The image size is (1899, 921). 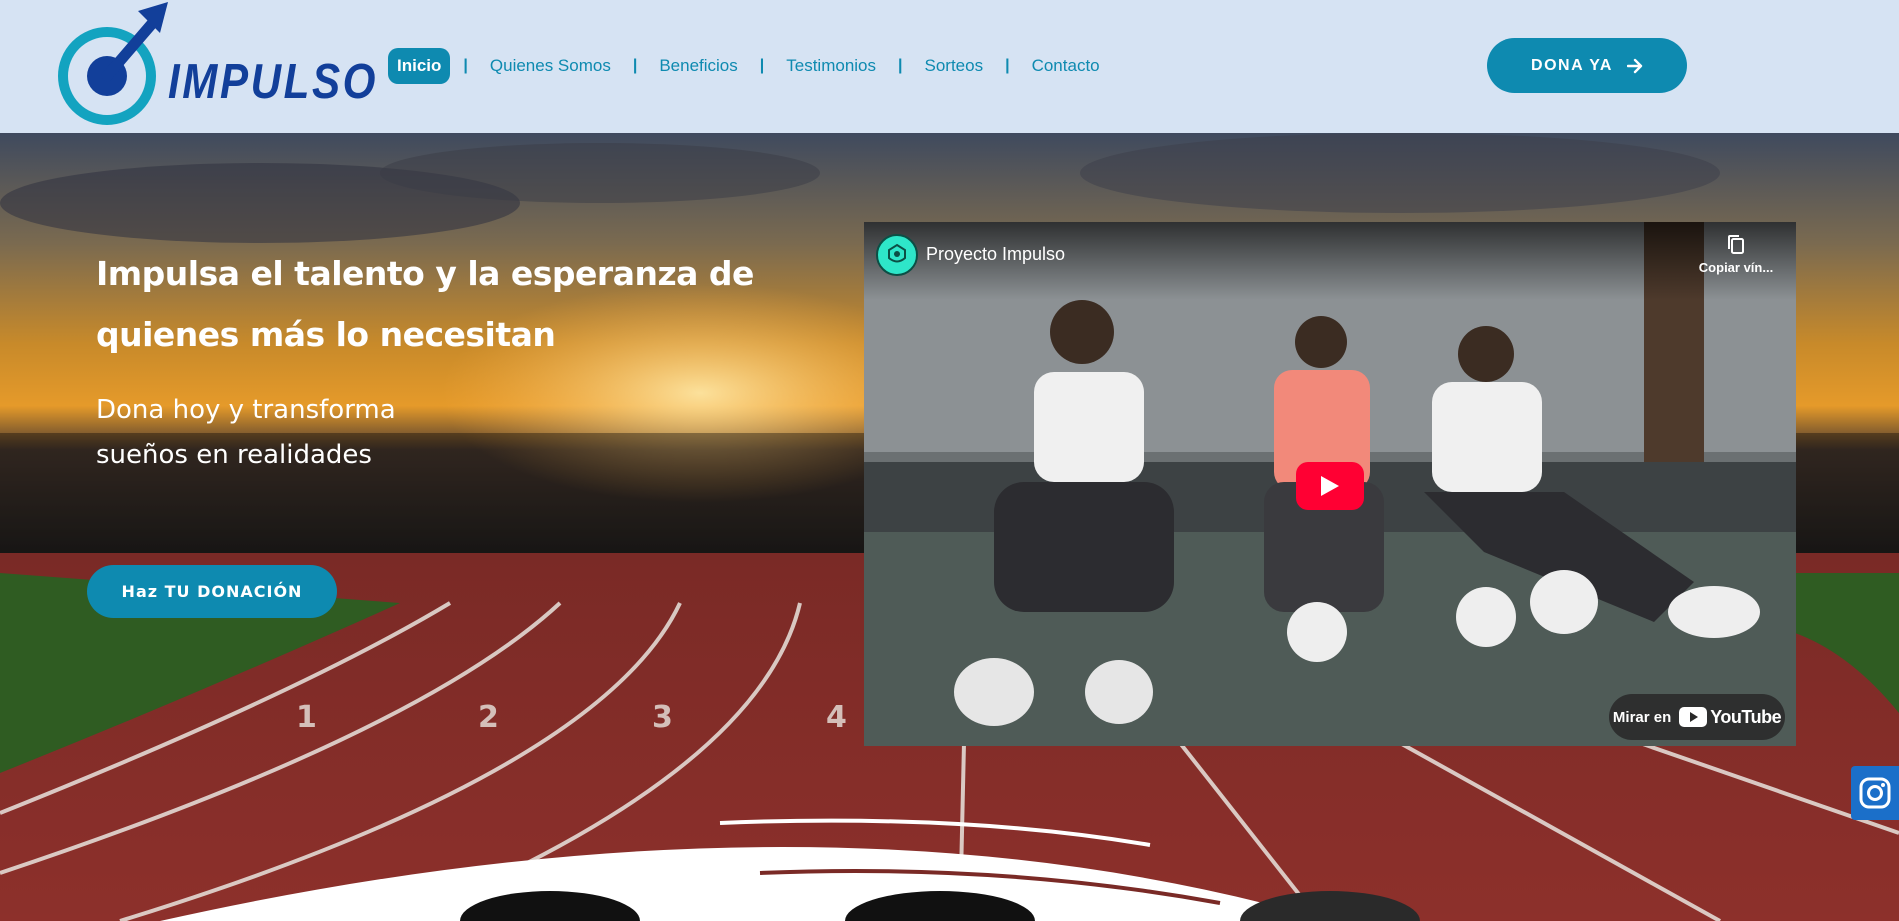 I want to click on svg-text: 4, so click(x=836, y=717).